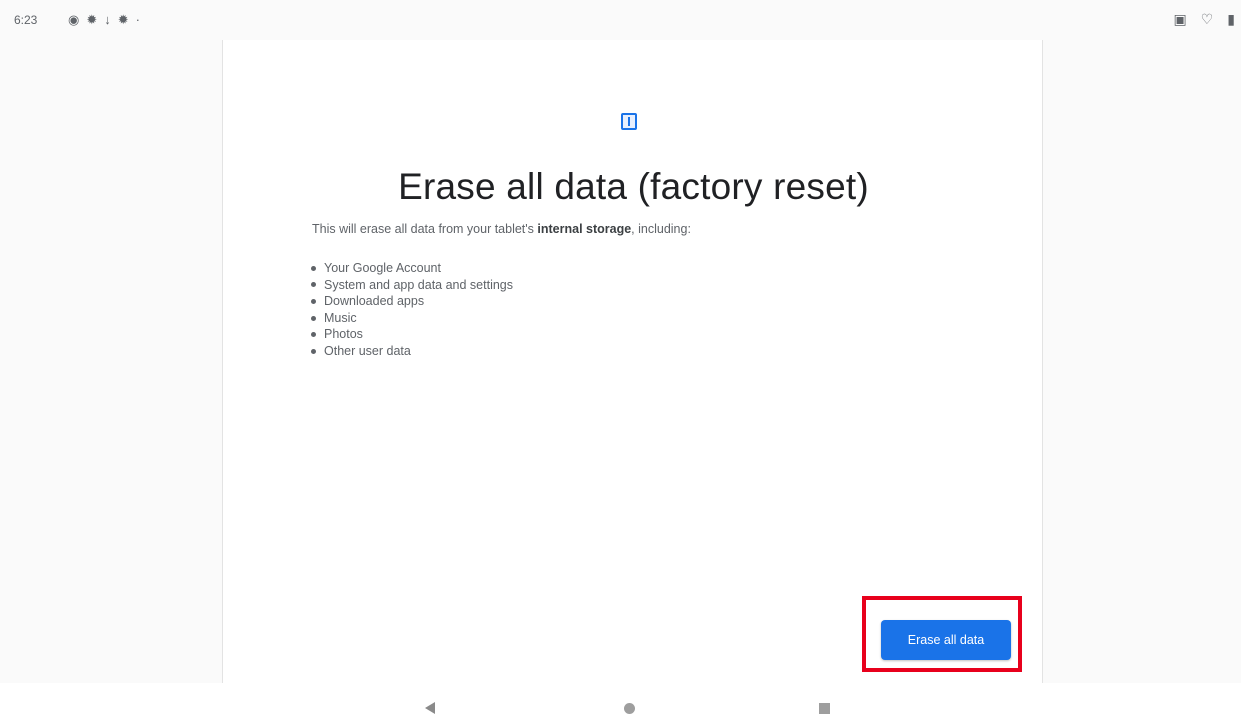 Image resolution: width=1241 pixels, height=727 pixels. What do you see at coordinates (382, 268) in the screenshot?
I see `list-item-label: Your Google Account` at bounding box center [382, 268].